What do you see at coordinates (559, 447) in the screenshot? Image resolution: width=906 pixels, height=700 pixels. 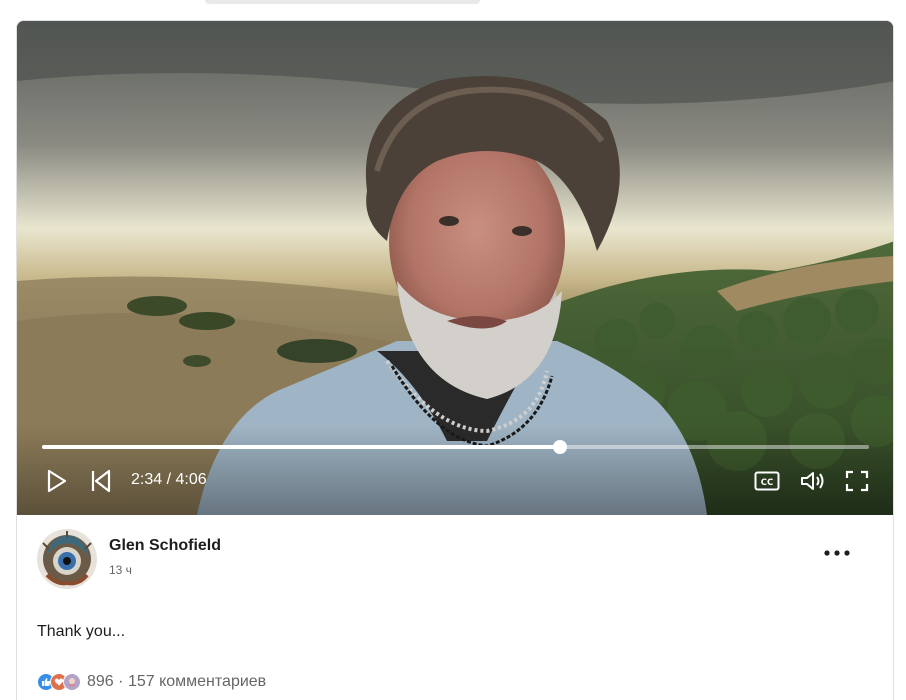 I see `progress-scrubber` at bounding box center [559, 447].